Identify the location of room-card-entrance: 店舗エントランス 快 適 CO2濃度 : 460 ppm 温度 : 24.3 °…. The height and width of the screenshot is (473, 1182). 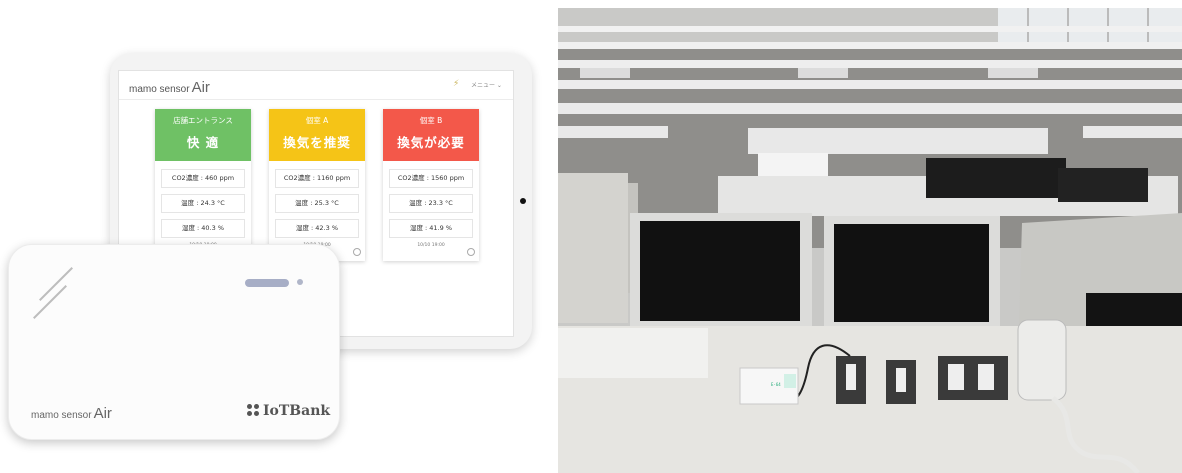
(203, 185).